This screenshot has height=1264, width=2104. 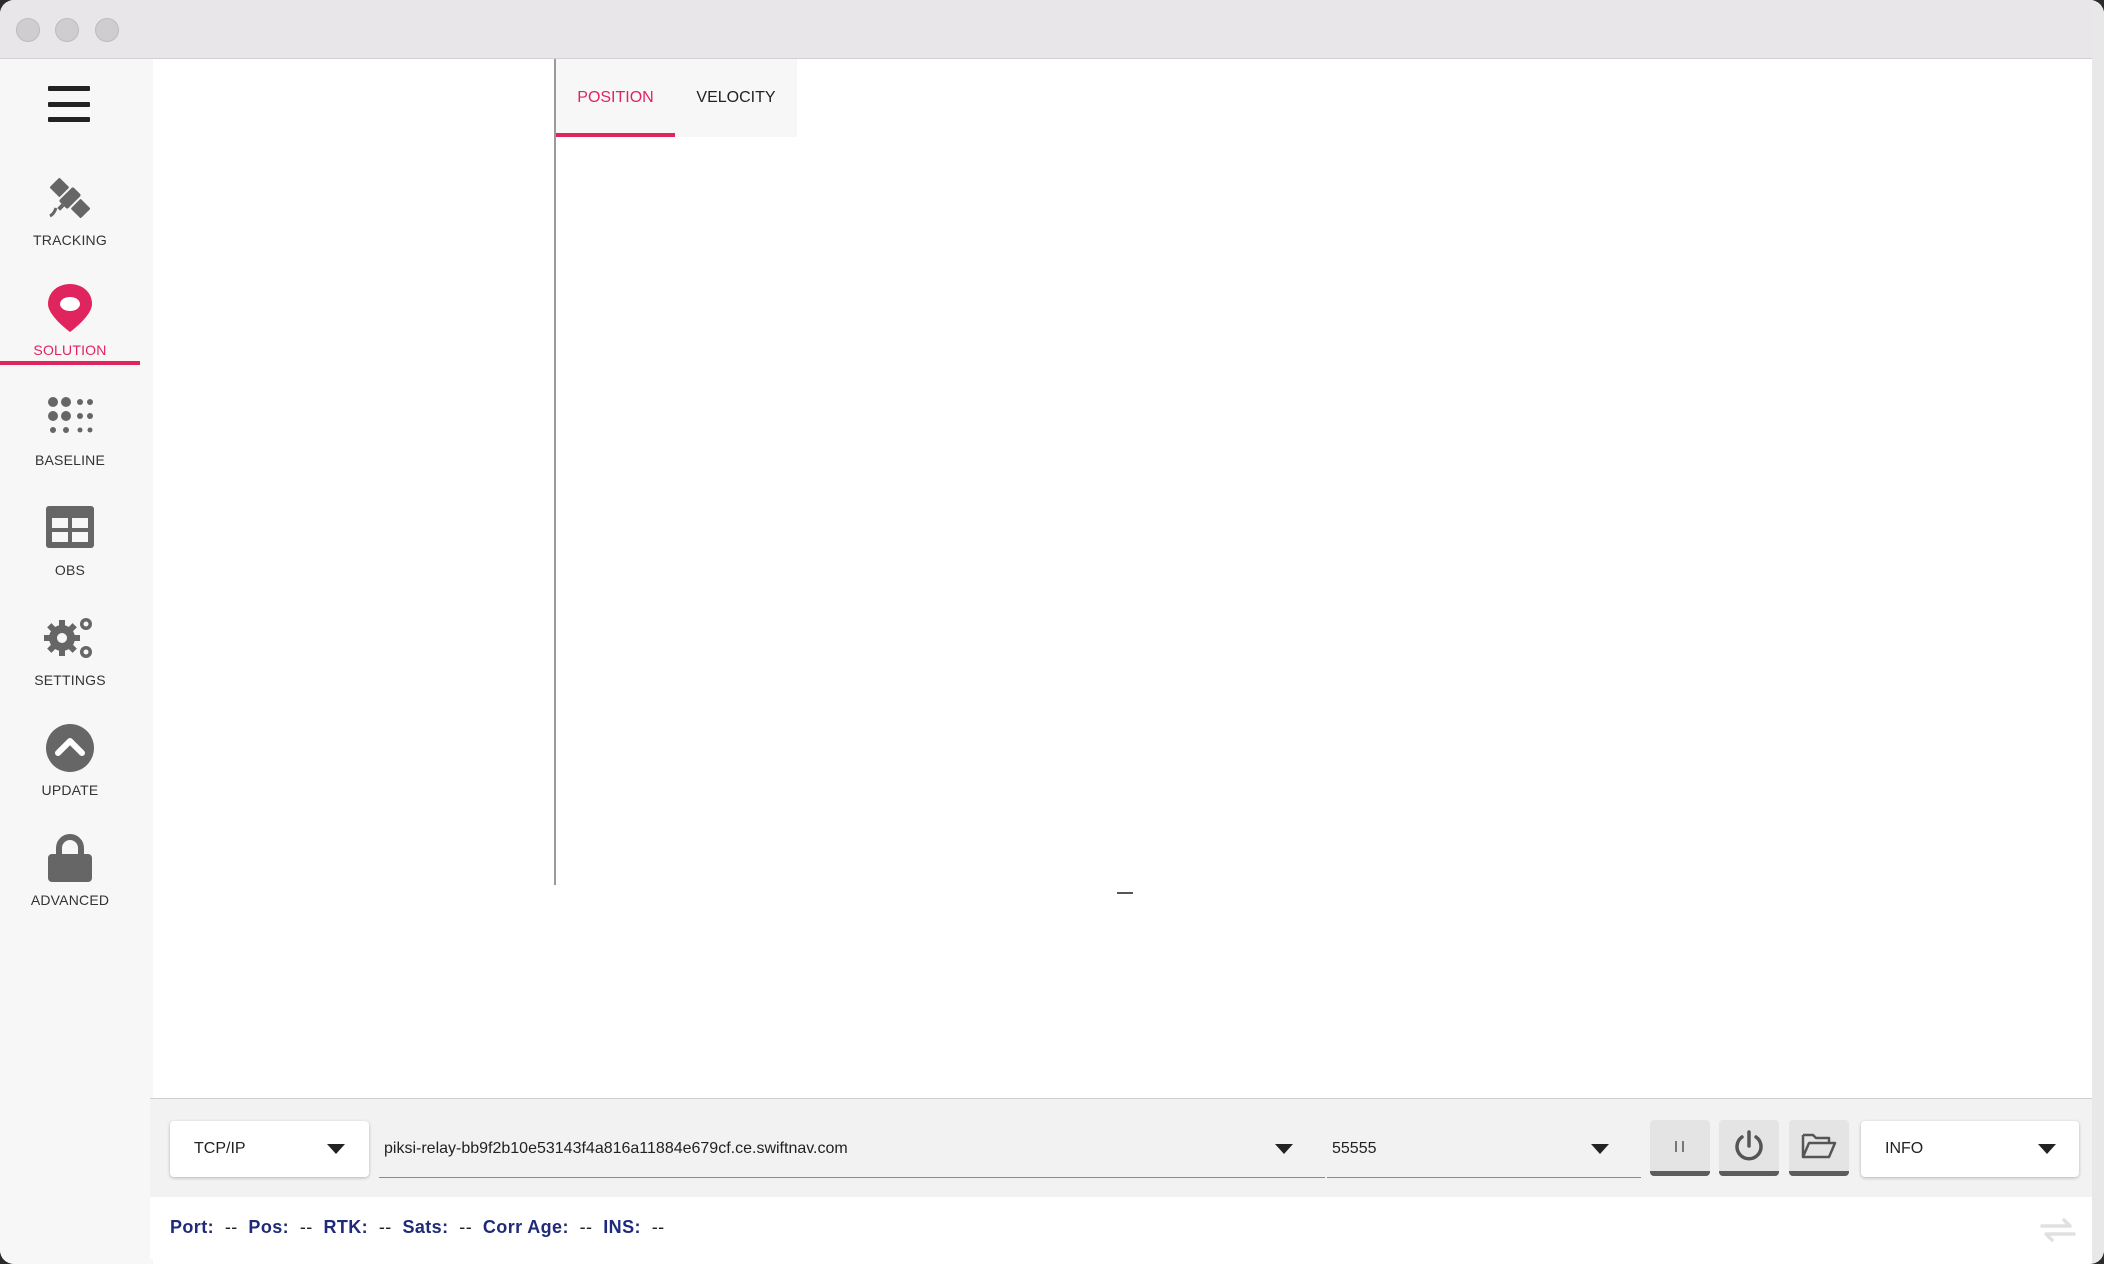 What do you see at coordinates (28, 30) in the screenshot?
I see `close-window-button` at bounding box center [28, 30].